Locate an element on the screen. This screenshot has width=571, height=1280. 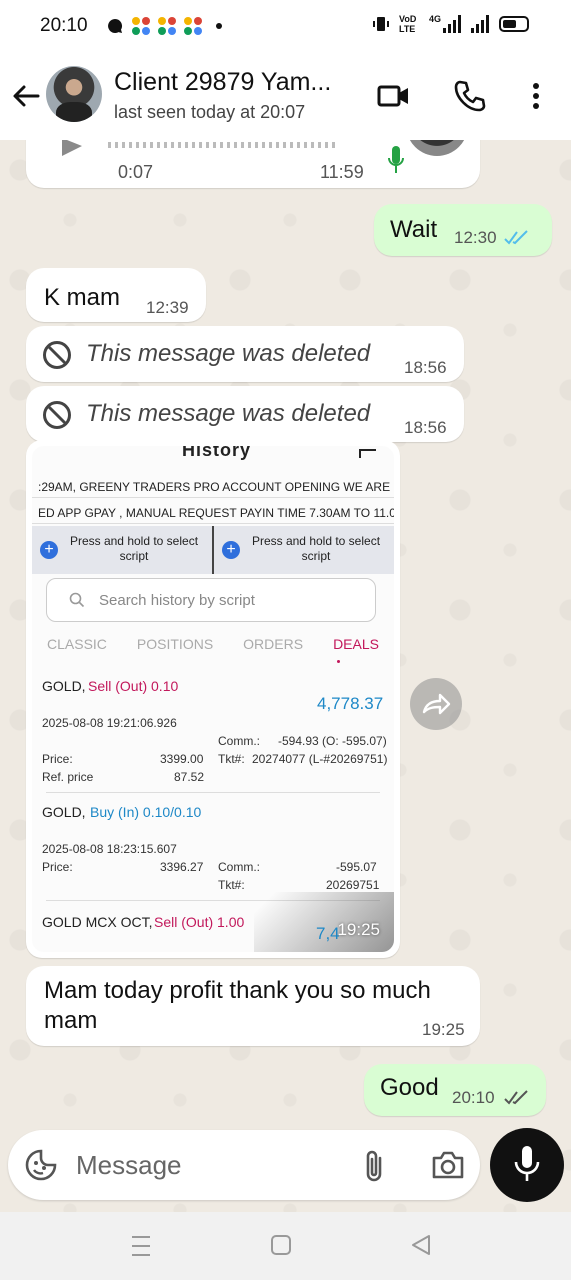
more-notifications-dot is located at coordinates (218, 26).